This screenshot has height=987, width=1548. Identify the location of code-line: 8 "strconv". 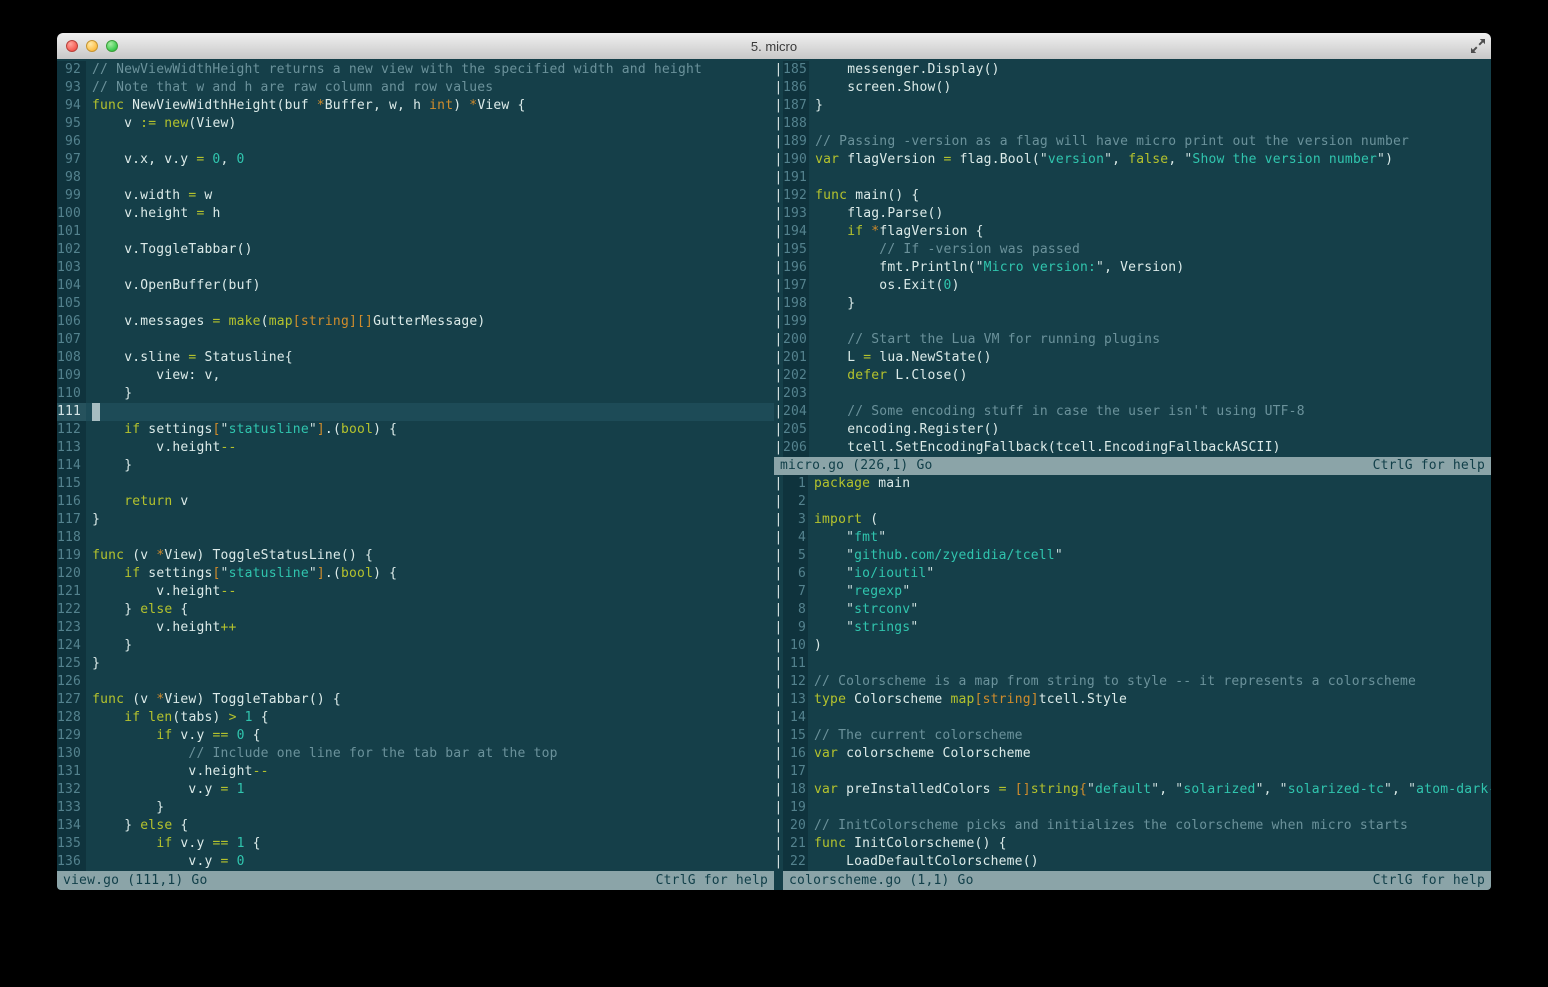
(1137, 610).